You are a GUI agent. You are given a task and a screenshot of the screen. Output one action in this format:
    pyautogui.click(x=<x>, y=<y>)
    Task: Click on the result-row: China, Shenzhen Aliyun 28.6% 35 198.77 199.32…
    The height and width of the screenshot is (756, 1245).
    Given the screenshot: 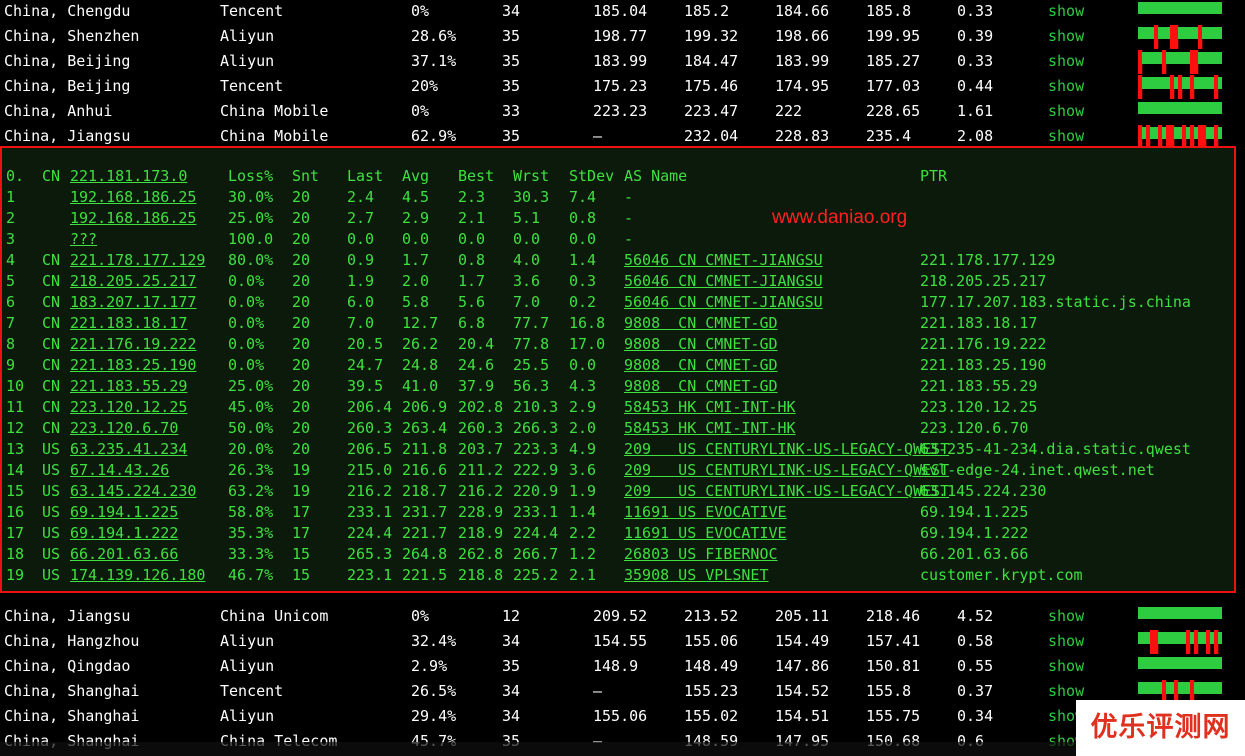 What is the action you would take?
    pyautogui.click(x=622, y=37)
    